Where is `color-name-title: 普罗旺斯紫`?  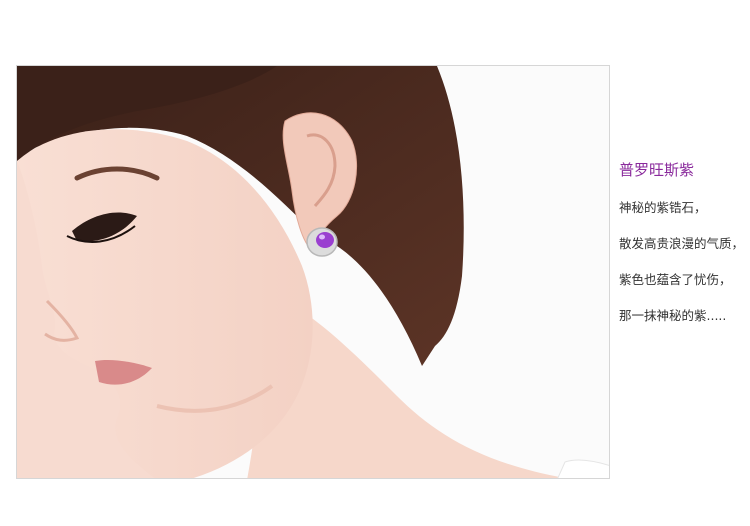
color-name-title: 普罗旺斯紫 is located at coordinates (657, 170).